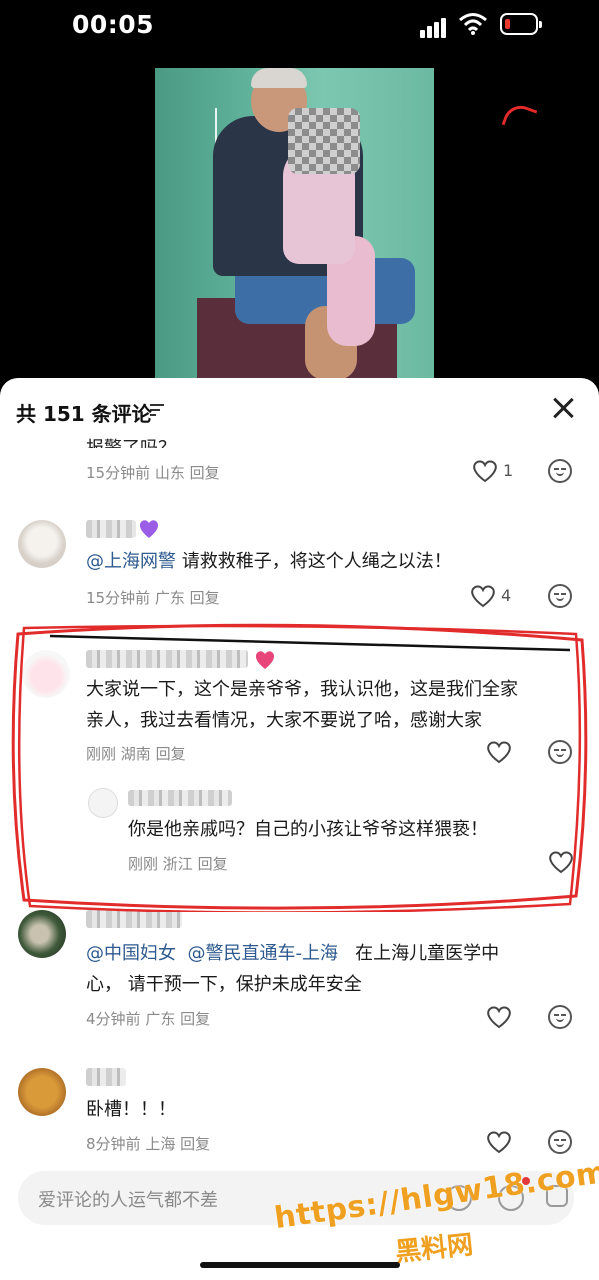 The image size is (599, 1280). I want to click on sort-filter-icon, so click(157, 411).